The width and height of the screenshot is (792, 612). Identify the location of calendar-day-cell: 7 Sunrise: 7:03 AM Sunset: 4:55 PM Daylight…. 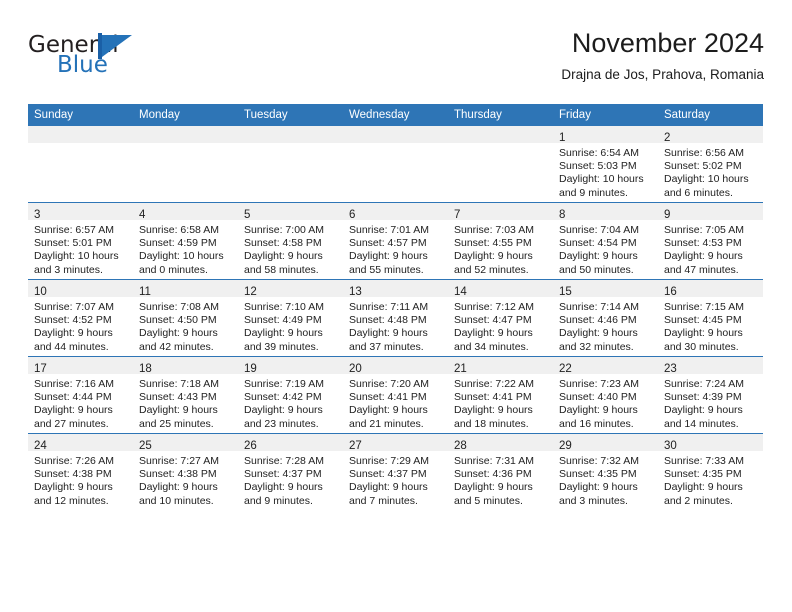
(500, 241).